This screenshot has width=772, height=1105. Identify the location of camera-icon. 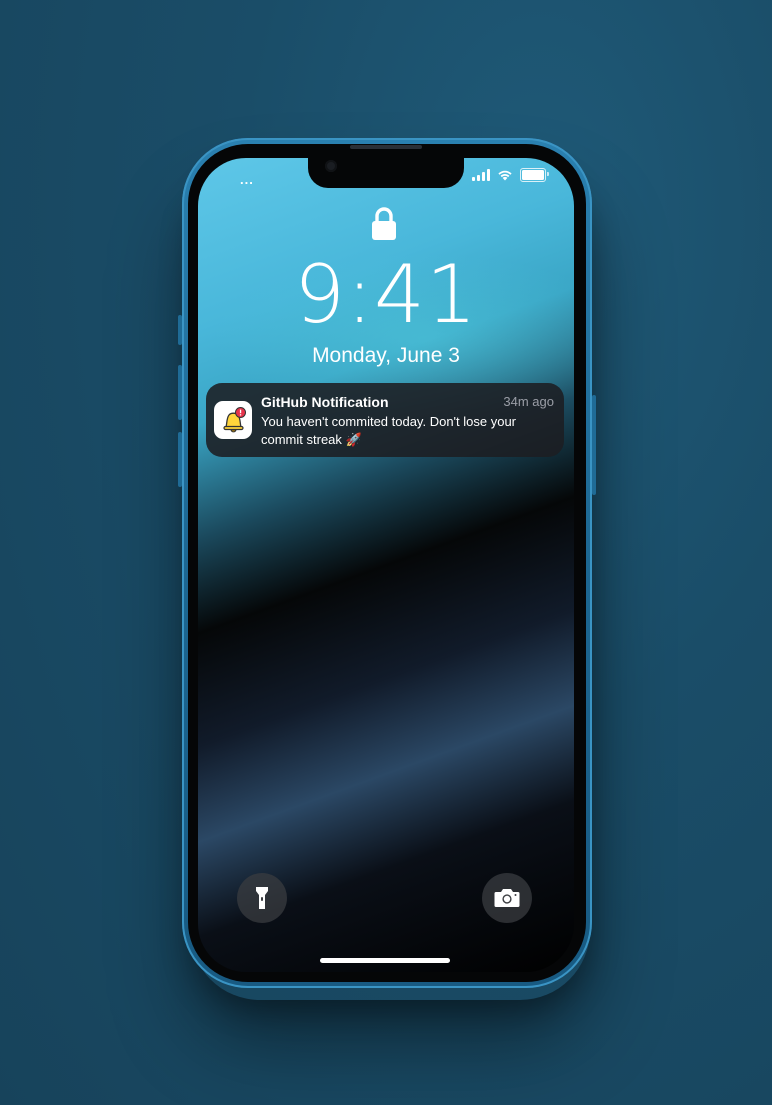
(507, 898).